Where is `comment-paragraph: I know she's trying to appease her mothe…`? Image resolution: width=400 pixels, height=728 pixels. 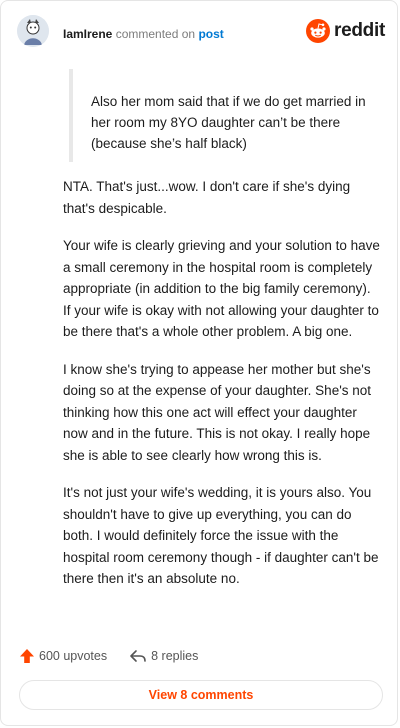 comment-paragraph: I know she's trying to appease her mothe… is located at coordinates (217, 412).